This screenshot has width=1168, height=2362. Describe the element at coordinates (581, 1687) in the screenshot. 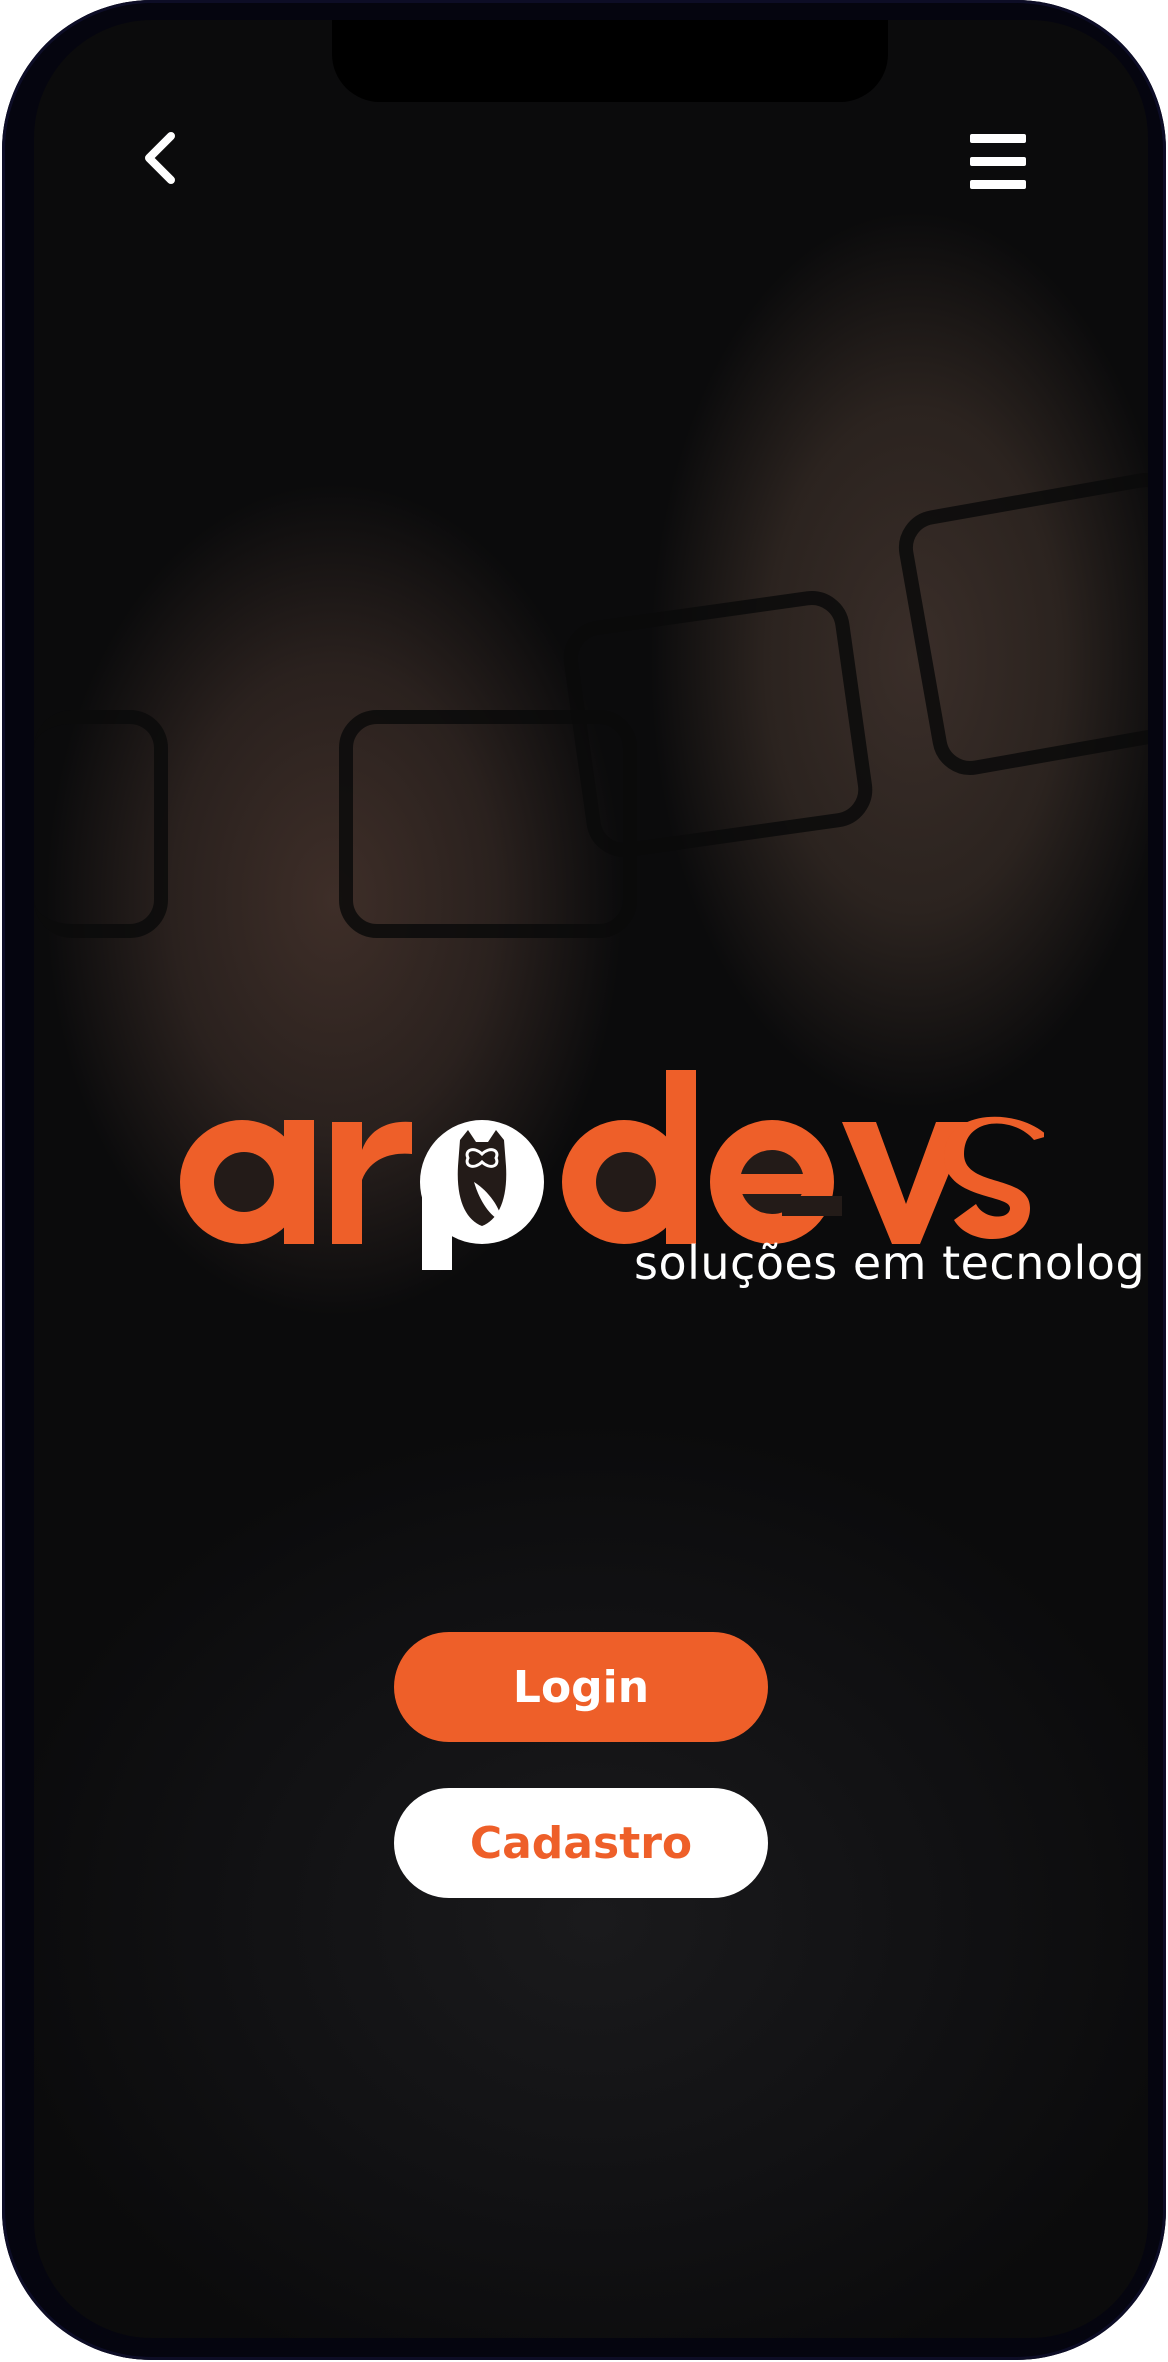

I see `login-button: Login` at that location.